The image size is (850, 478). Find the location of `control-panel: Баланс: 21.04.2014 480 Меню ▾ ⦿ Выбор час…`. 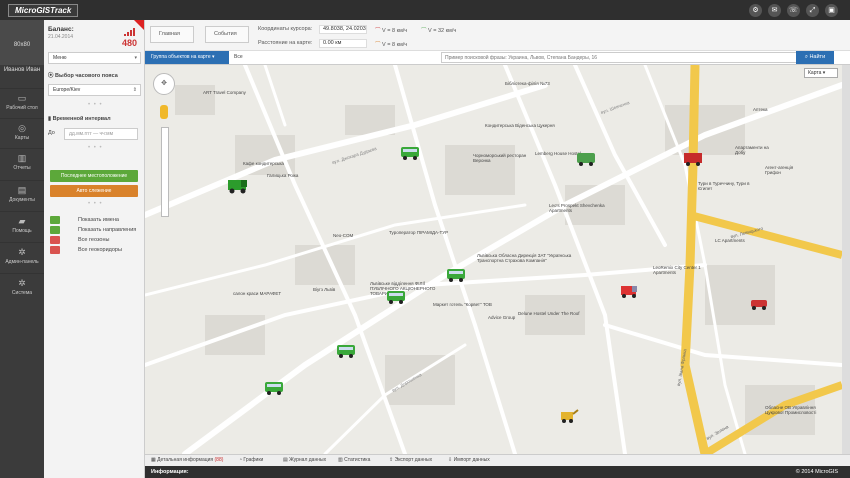

control-panel: Баланс: 21.04.2014 480 Меню ▾ ⦿ Выбор час… is located at coordinates (94, 249).